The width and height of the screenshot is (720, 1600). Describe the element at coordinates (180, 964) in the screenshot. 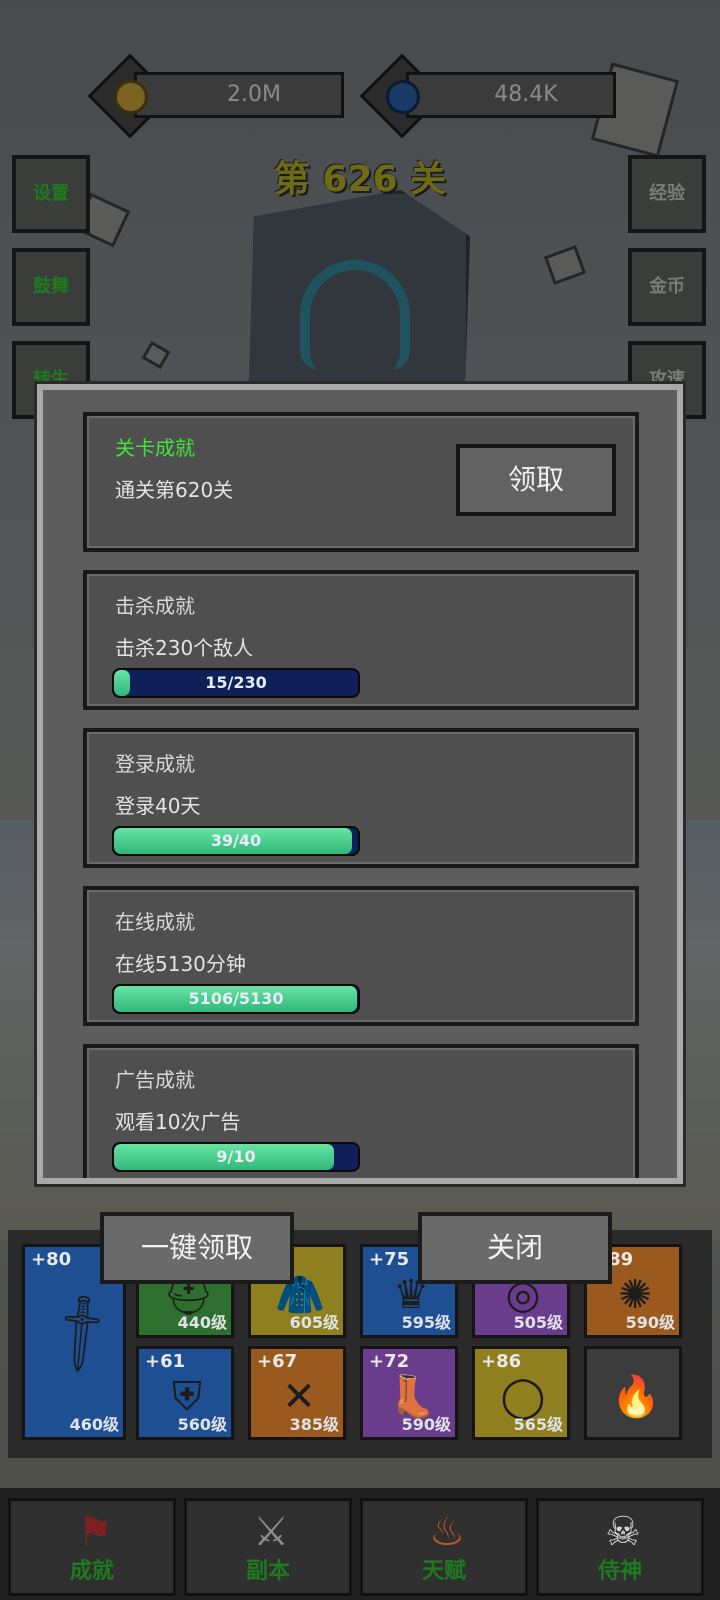

I see `achievement-desc: 在线5130分钟` at that location.